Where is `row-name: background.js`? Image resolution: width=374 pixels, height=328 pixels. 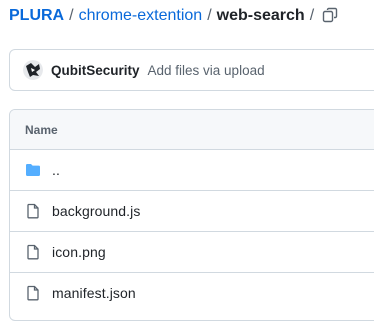 row-name: background.js is located at coordinates (96, 211).